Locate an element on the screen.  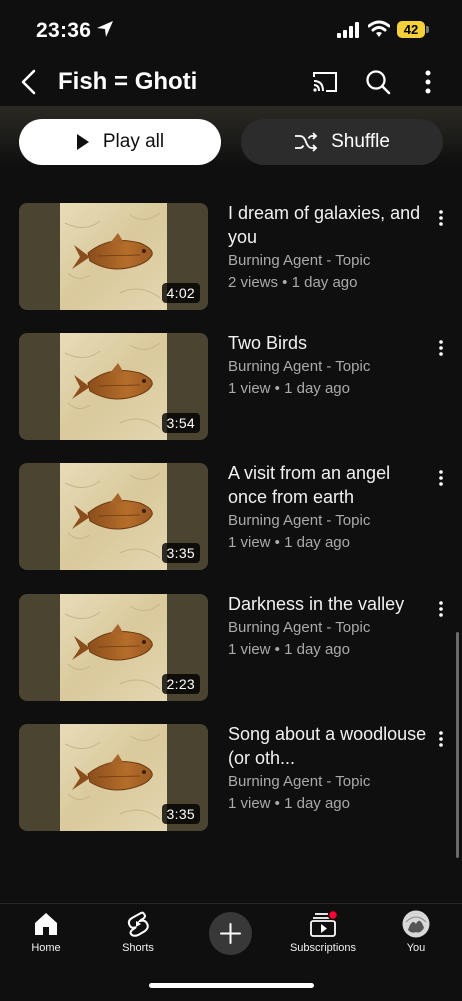
play-all-button: Play all is located at coordinates (120, 142).